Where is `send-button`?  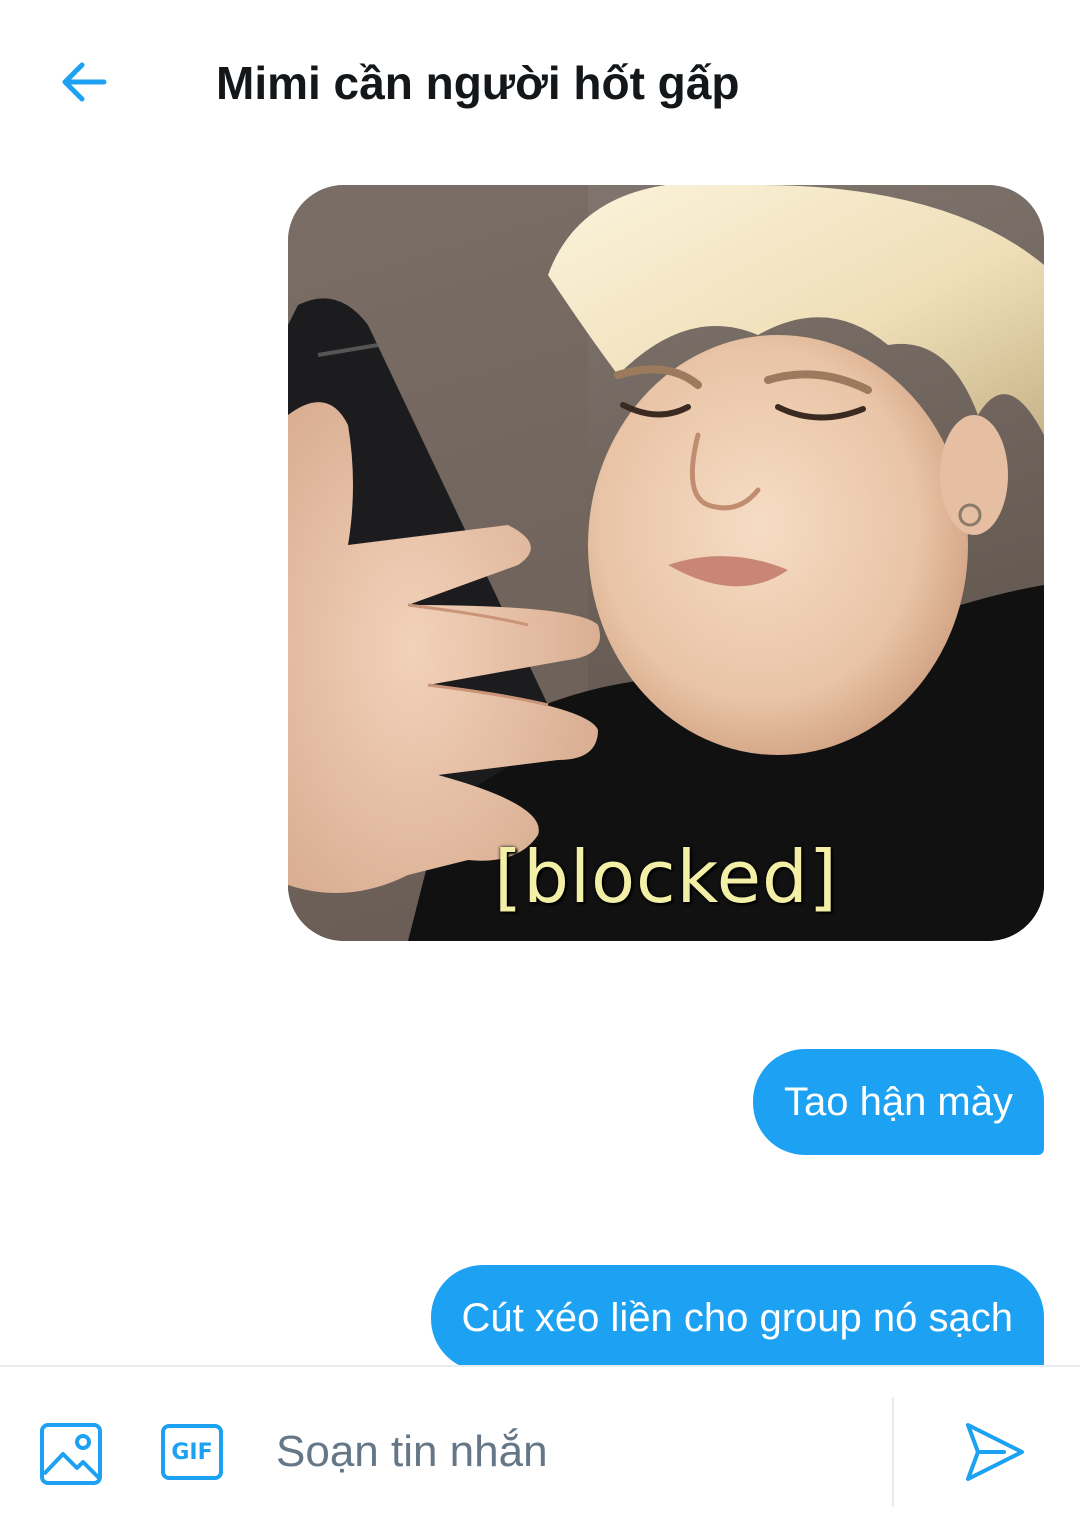 send-button is located at coordinates (995, 1452).